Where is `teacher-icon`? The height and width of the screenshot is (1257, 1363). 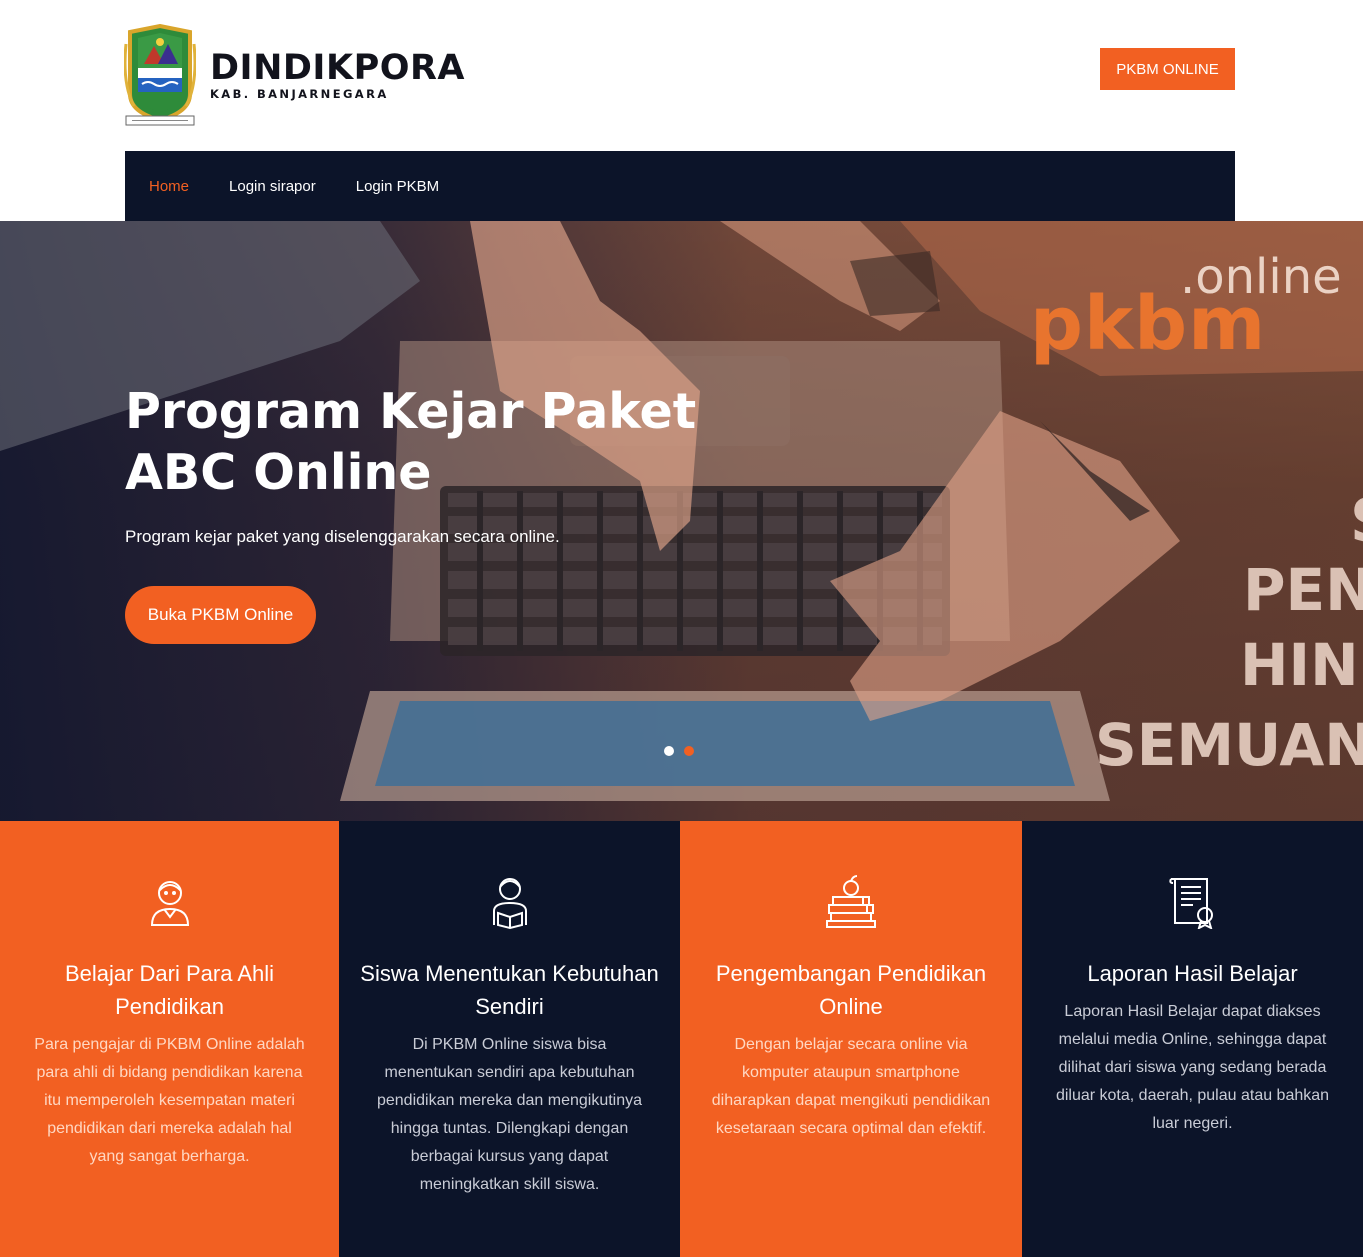 teacher-icon is located at coordinates (169, 903).